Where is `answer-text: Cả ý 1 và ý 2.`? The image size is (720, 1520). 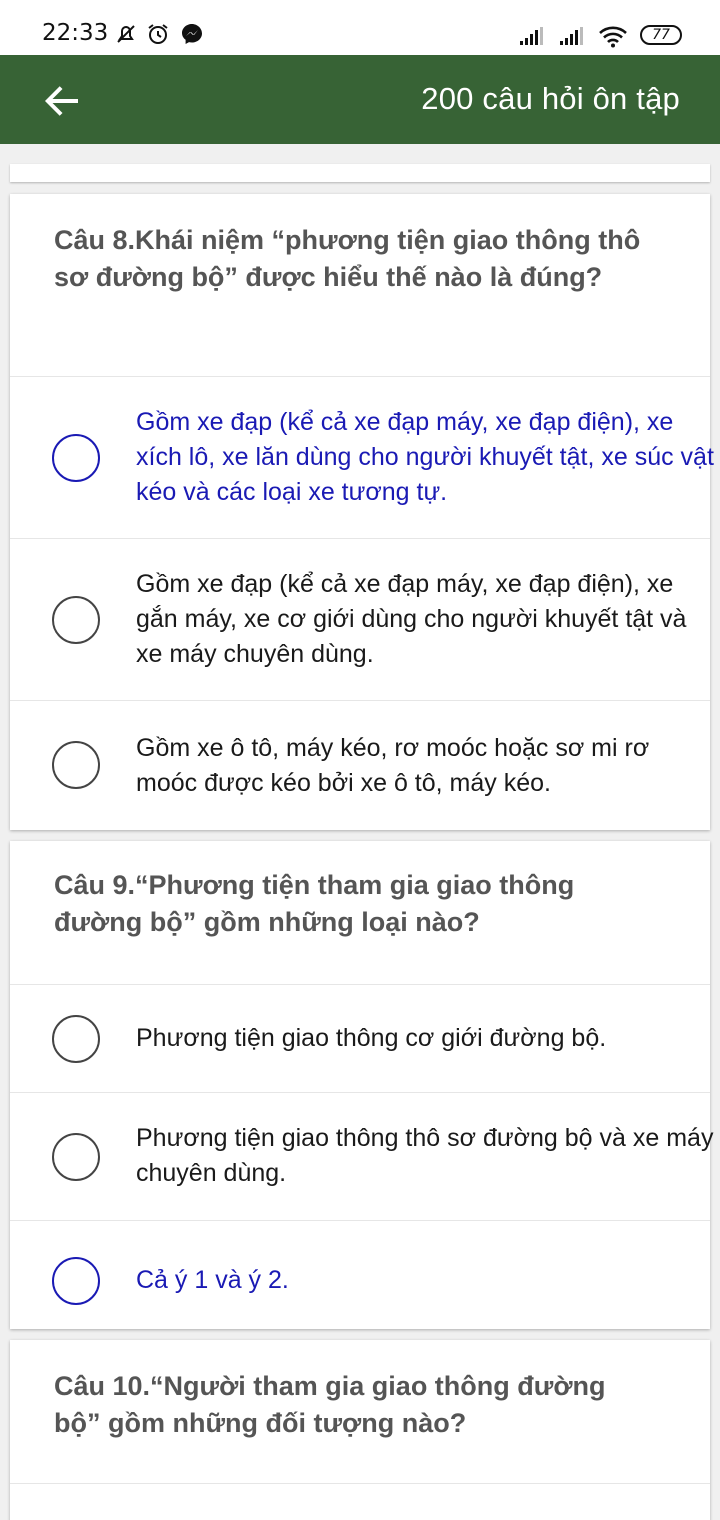 answer-text: Cả ý 1 và ý 2. is located at coordinates (212, 1280).